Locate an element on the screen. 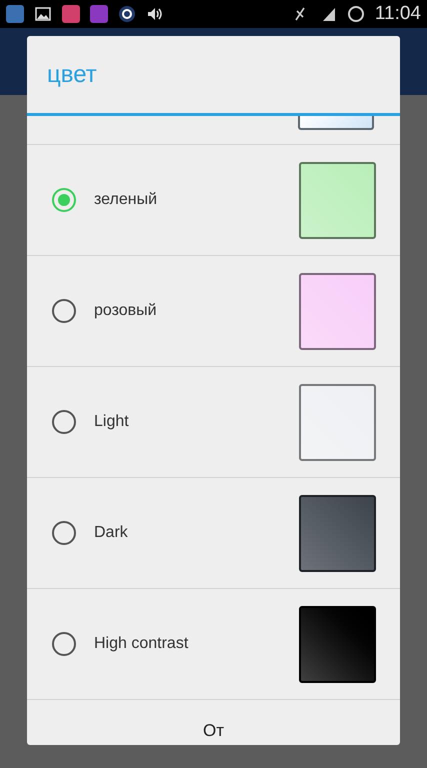 Image resolution: width=427 pixels, height=768 pixels. option-label: зеленый is located at coordinates (126, 200).